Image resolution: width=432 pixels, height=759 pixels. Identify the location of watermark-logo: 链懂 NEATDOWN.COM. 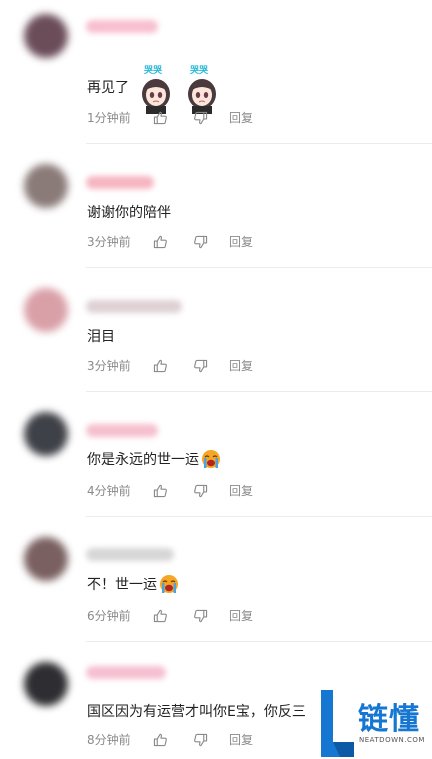
(375, 723).